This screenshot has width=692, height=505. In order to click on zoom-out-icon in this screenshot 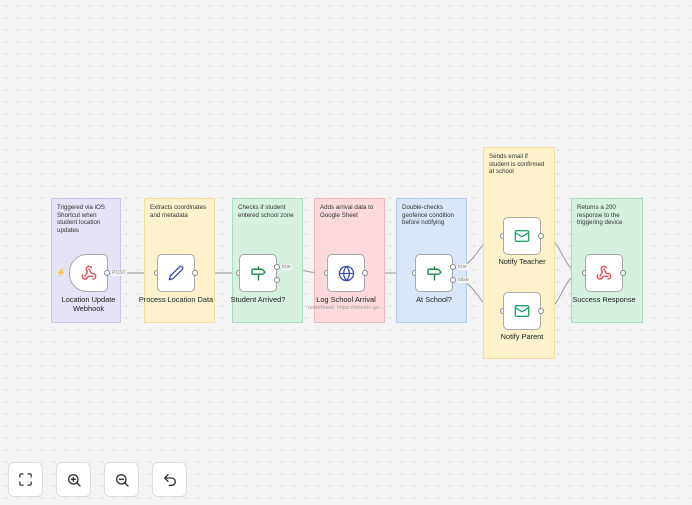, I will do `click(122, 480)`.